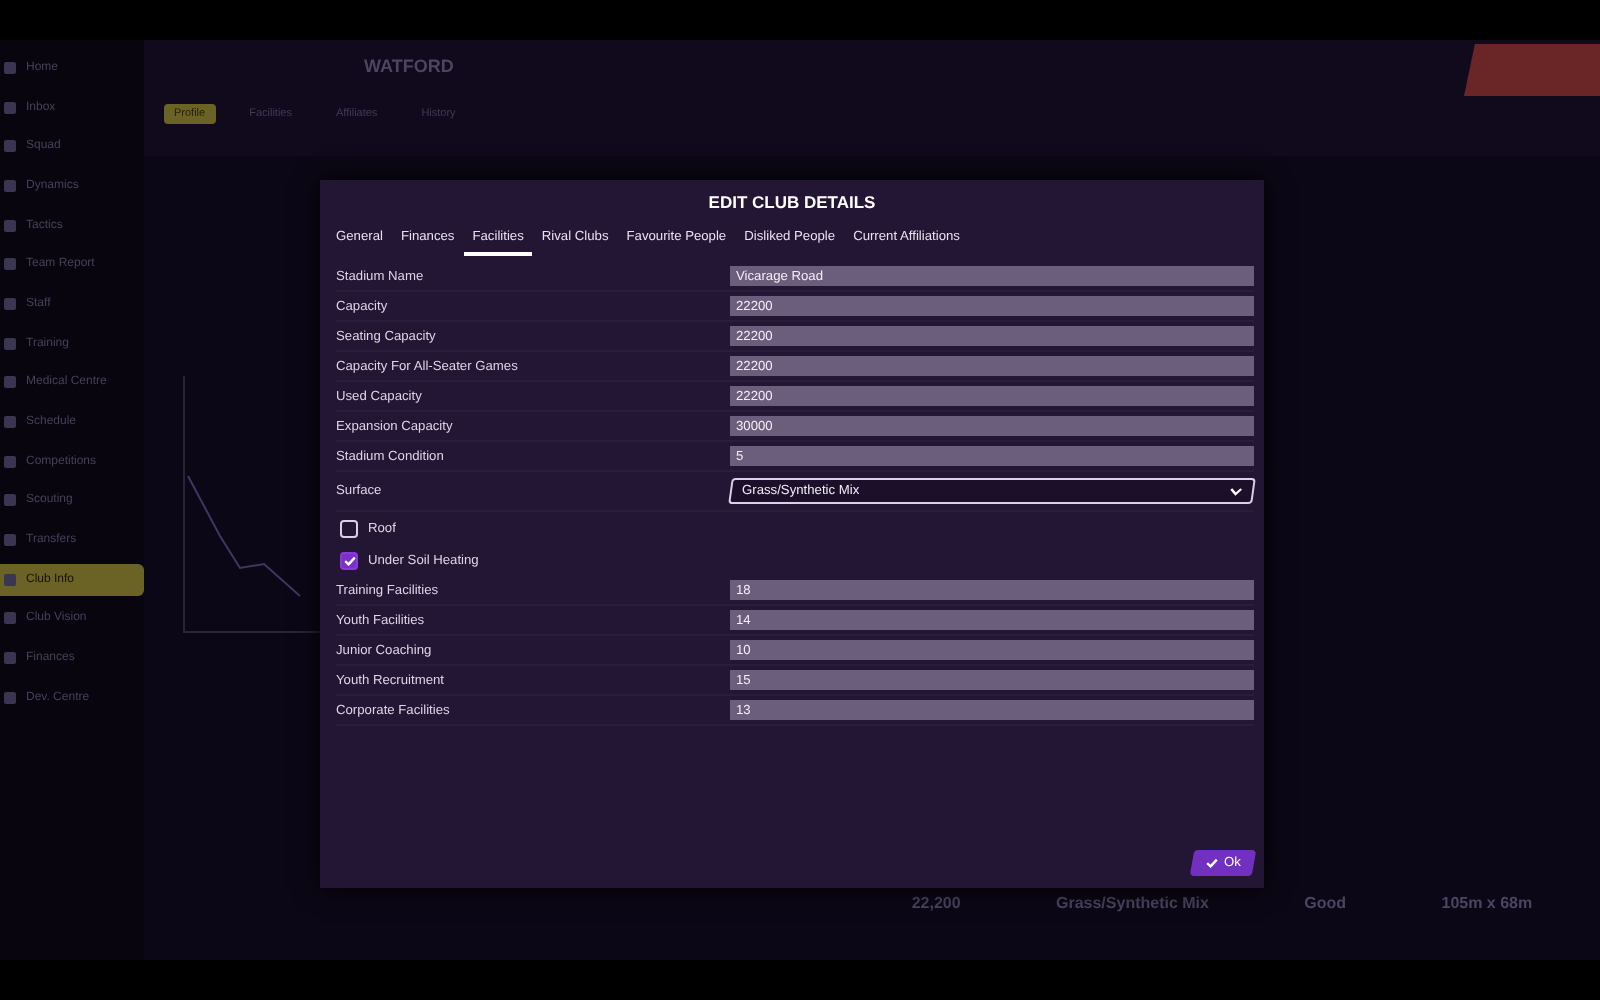 The width and height of the screenshot is (1600, 1000). I want to click on dialog-title: EDIT CLUB DETAILS, so click(792, 202).